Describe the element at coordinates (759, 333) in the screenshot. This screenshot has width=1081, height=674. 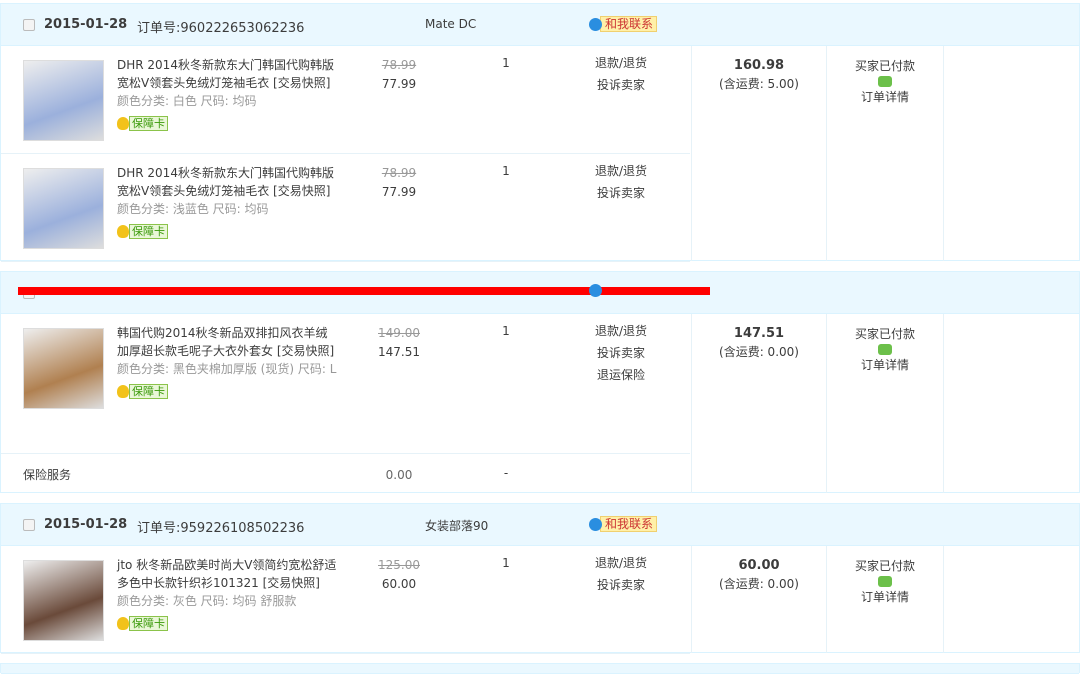
I see `total-amount: 147.51` at that location.